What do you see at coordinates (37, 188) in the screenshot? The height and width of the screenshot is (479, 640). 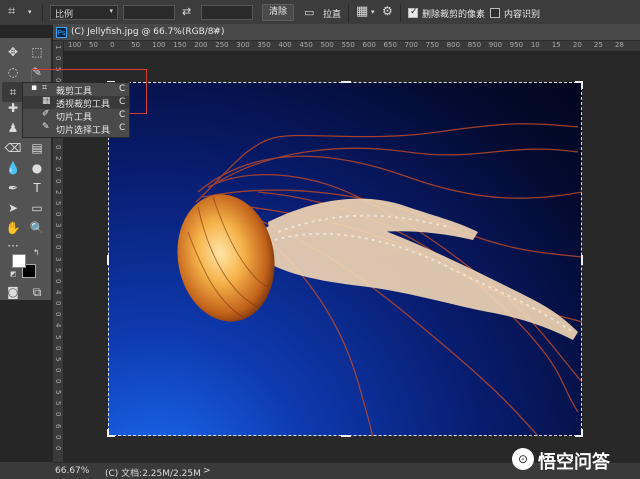 I see `type-tool-icon: T` at bounding box center [37, 188].